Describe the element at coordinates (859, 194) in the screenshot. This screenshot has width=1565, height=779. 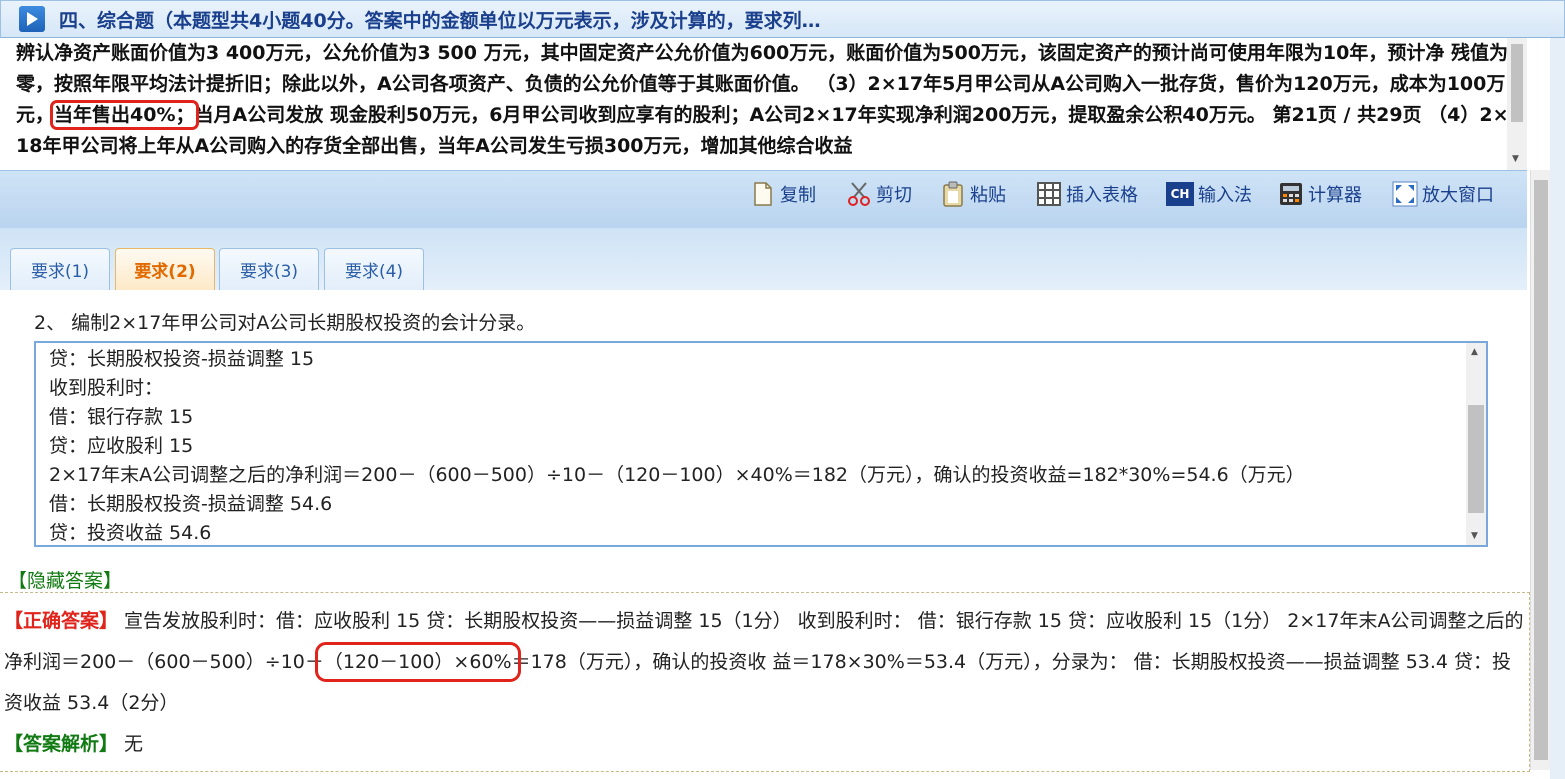
I see `scissors-icon` at that location.